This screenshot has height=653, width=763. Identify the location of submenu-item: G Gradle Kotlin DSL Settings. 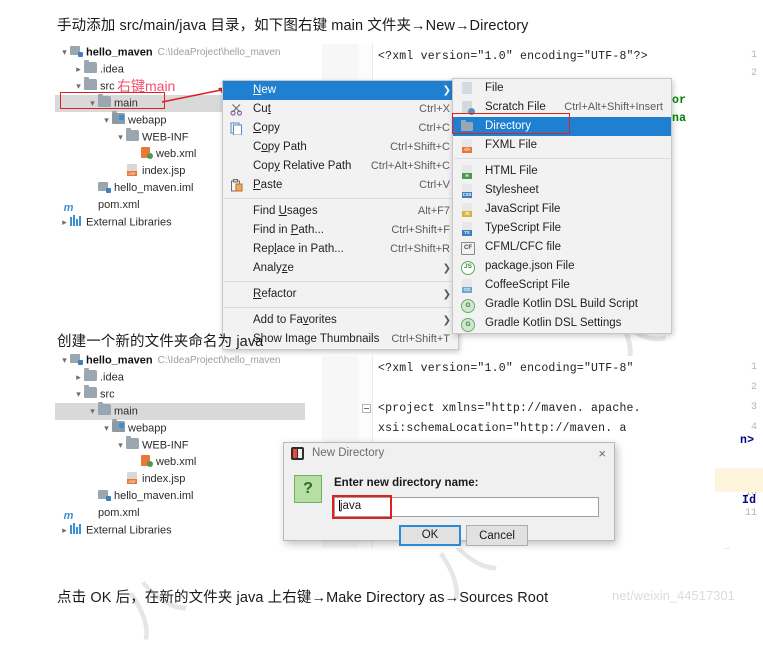
(562, 323).